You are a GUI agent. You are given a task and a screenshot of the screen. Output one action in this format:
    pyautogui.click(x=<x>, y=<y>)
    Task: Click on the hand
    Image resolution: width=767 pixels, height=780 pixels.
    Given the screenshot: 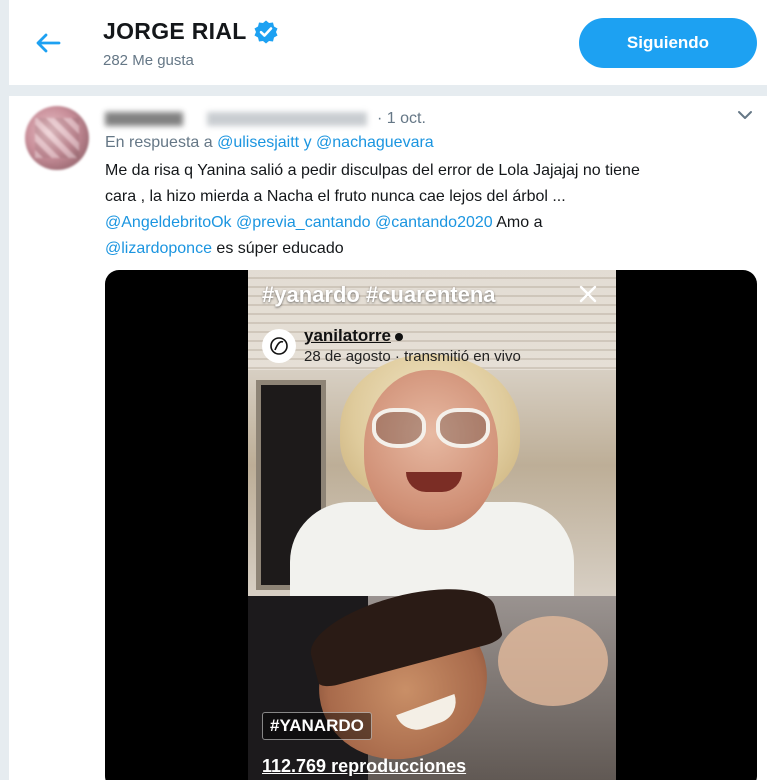 What is the action you would take?
    pyautogui.click(x=553, y=661)
    